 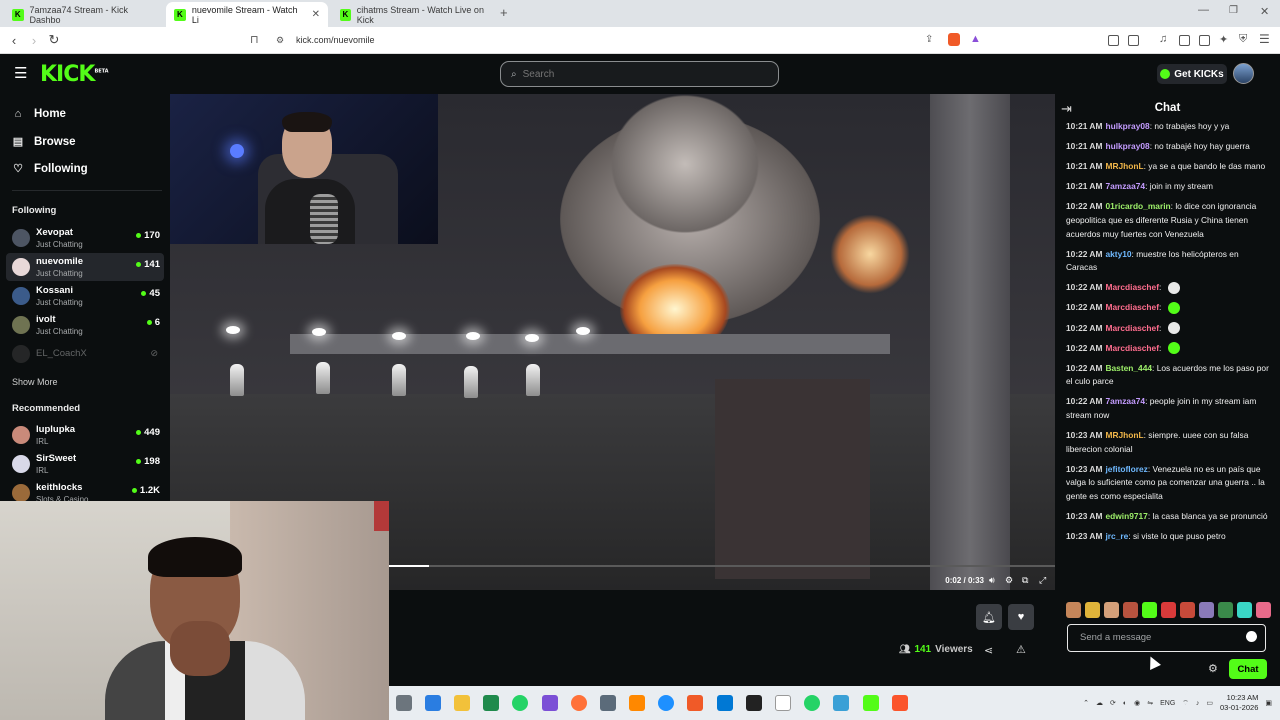 What do you see at coordinates (989, 617) in the screenshot?
I see `notification-bell-button: 🔔︎` at bounding box center [989, 617].